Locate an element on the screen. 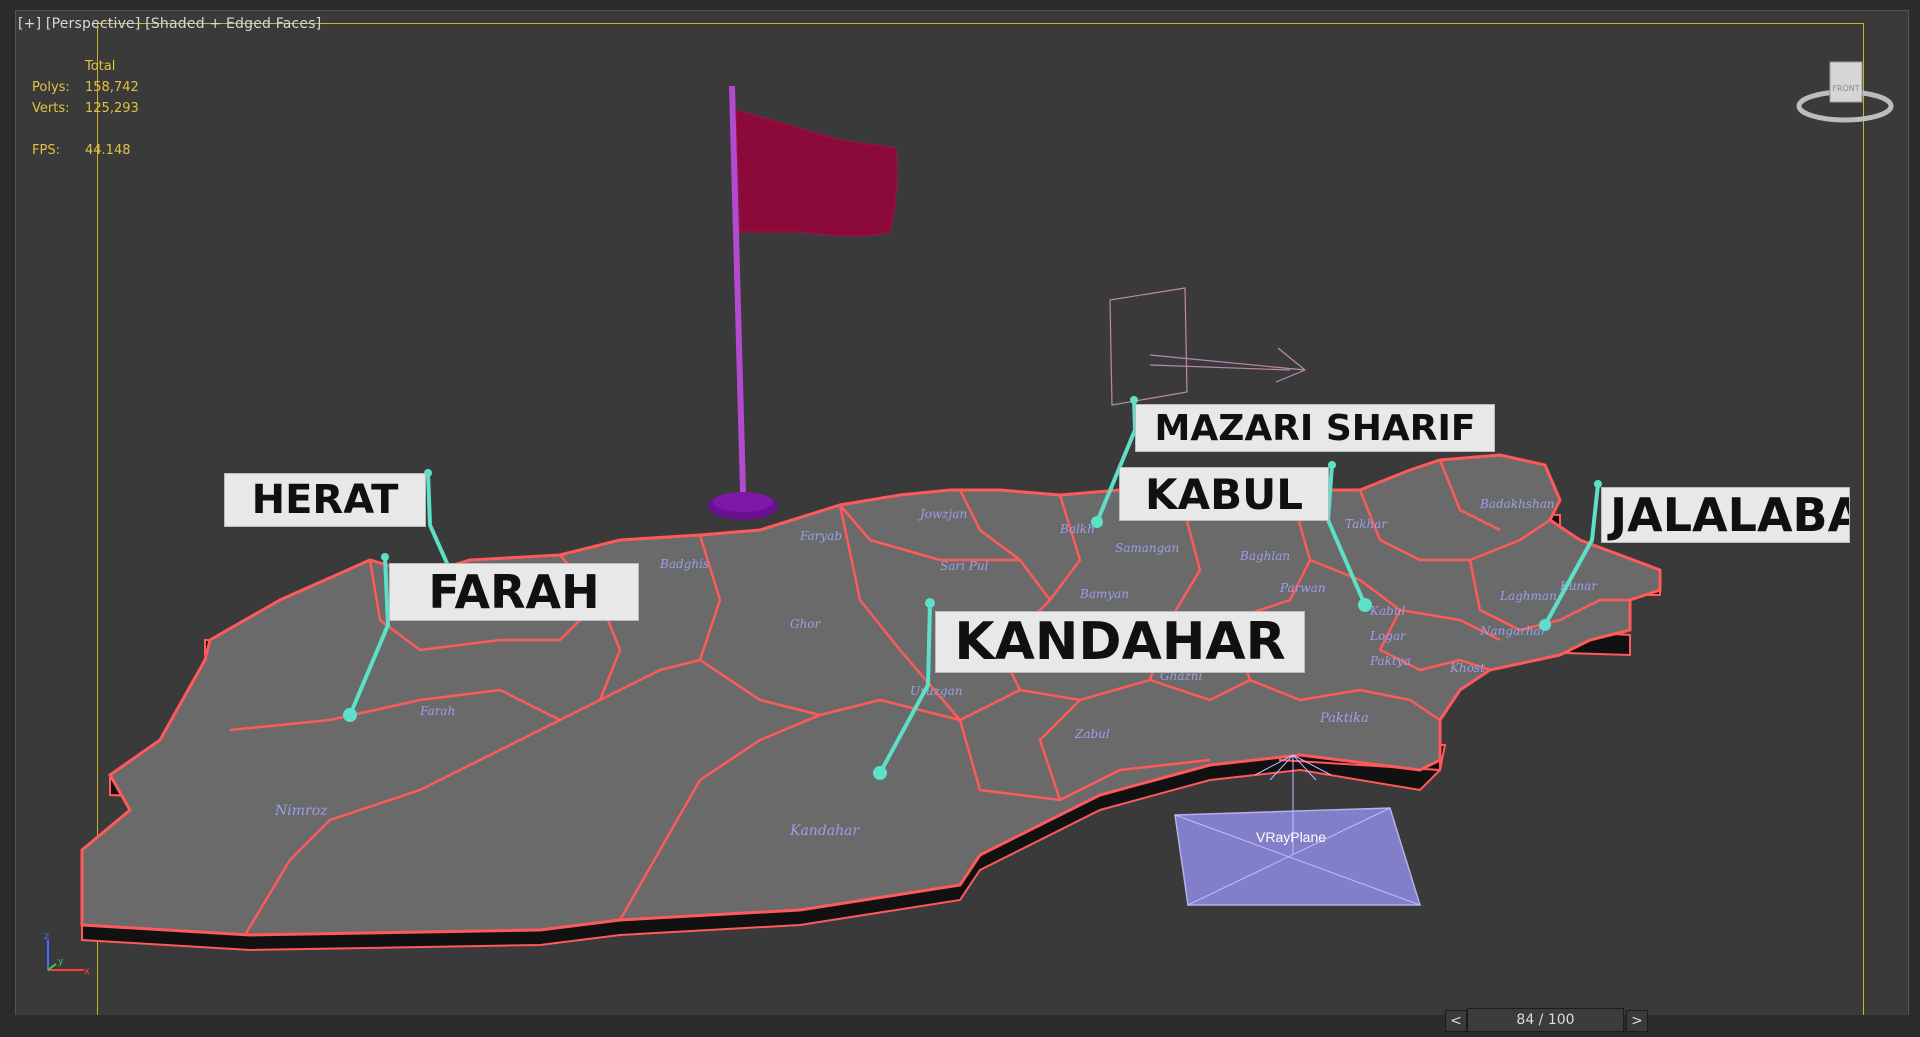  map-label-badghis: Badghis is located at coordinates (684, 564).